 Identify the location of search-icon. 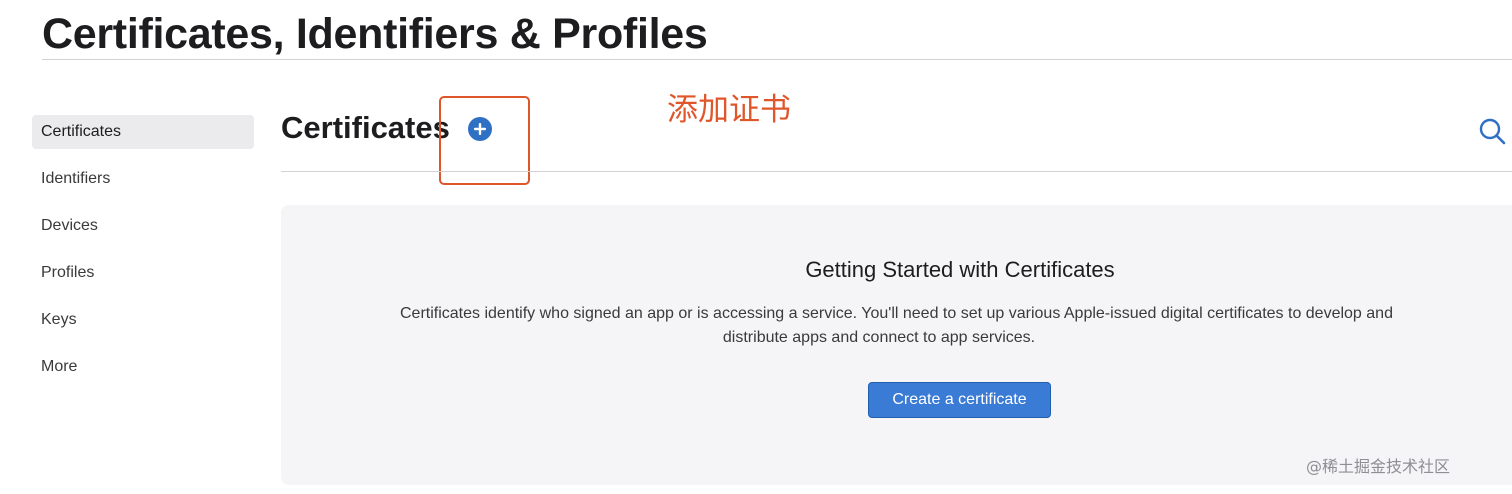
(1492, 131).